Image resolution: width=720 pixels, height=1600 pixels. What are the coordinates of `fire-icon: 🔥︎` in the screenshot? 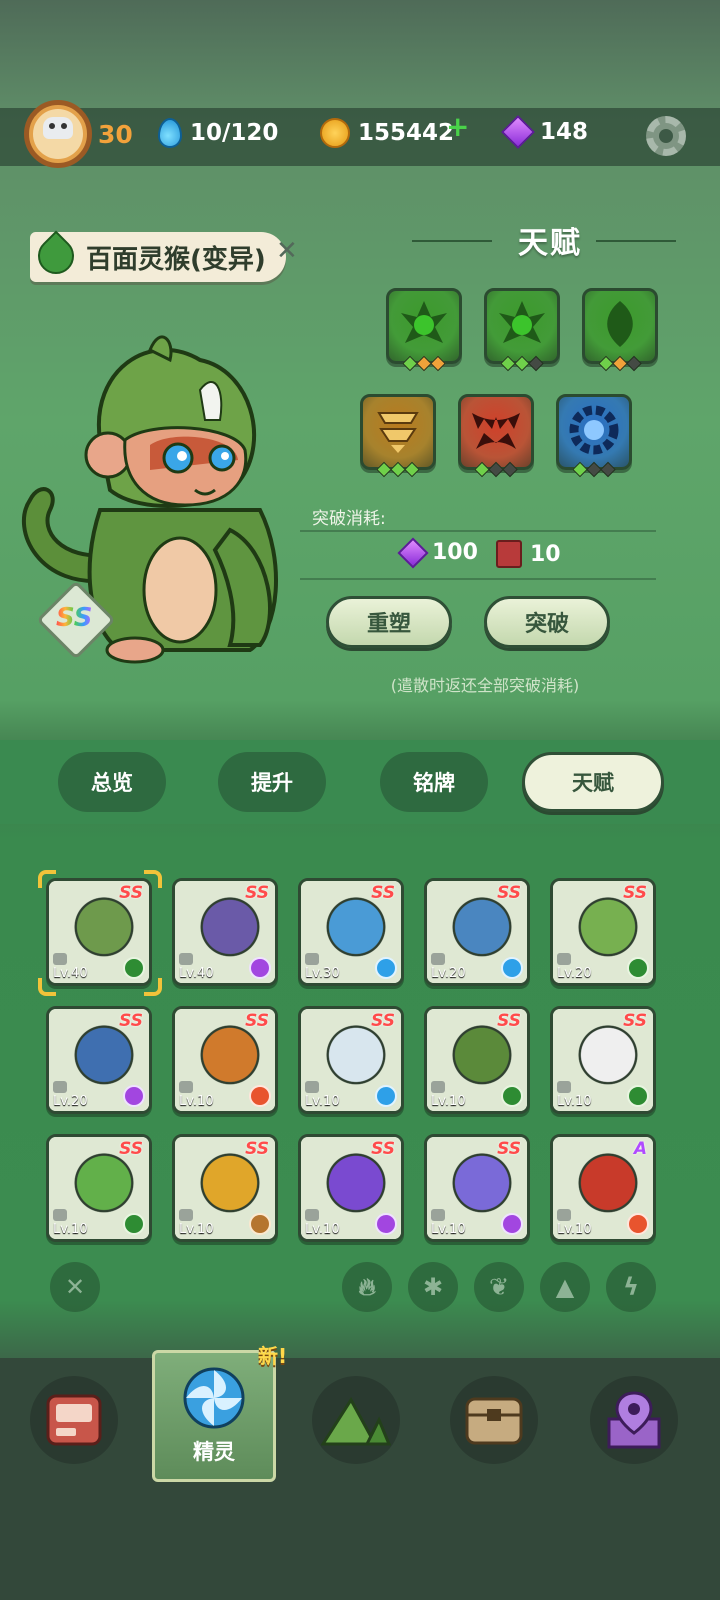 It's located at (367, 1287).